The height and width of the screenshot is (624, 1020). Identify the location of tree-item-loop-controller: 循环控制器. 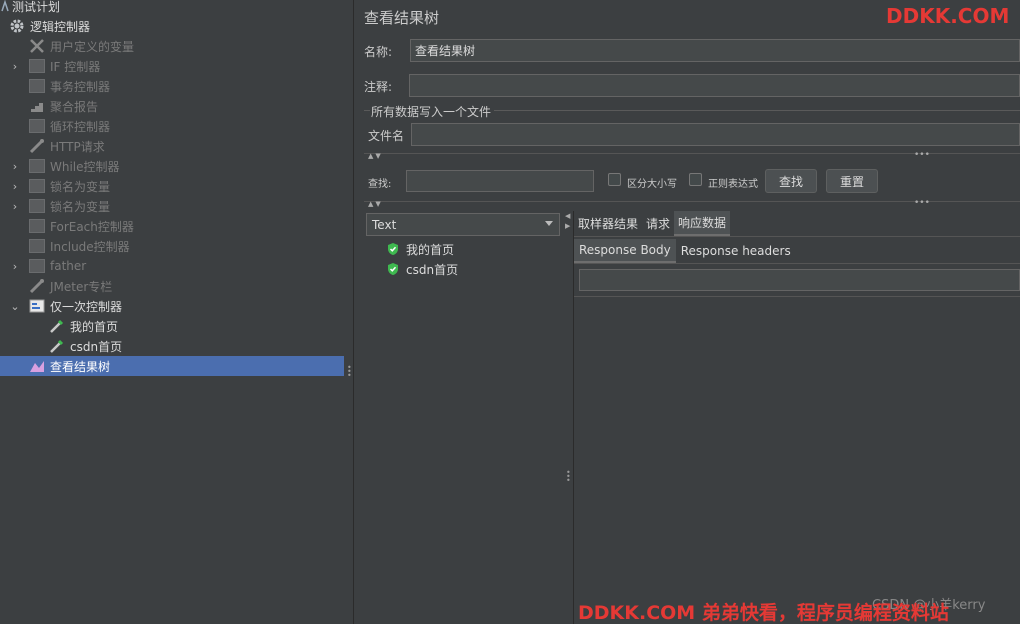
(172, 126).